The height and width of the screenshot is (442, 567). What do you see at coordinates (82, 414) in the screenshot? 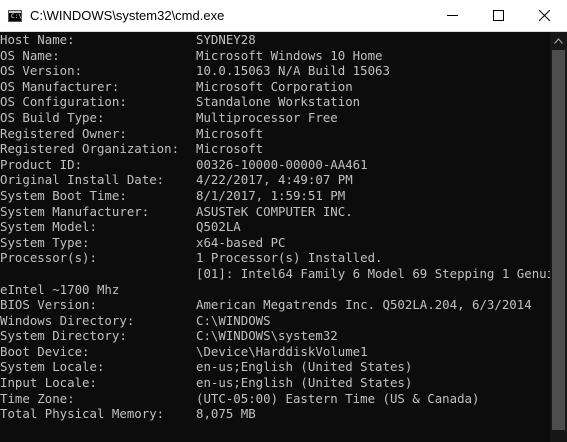
I see `line-label: Total Physical Memory:` at bounding box center [82, 414].